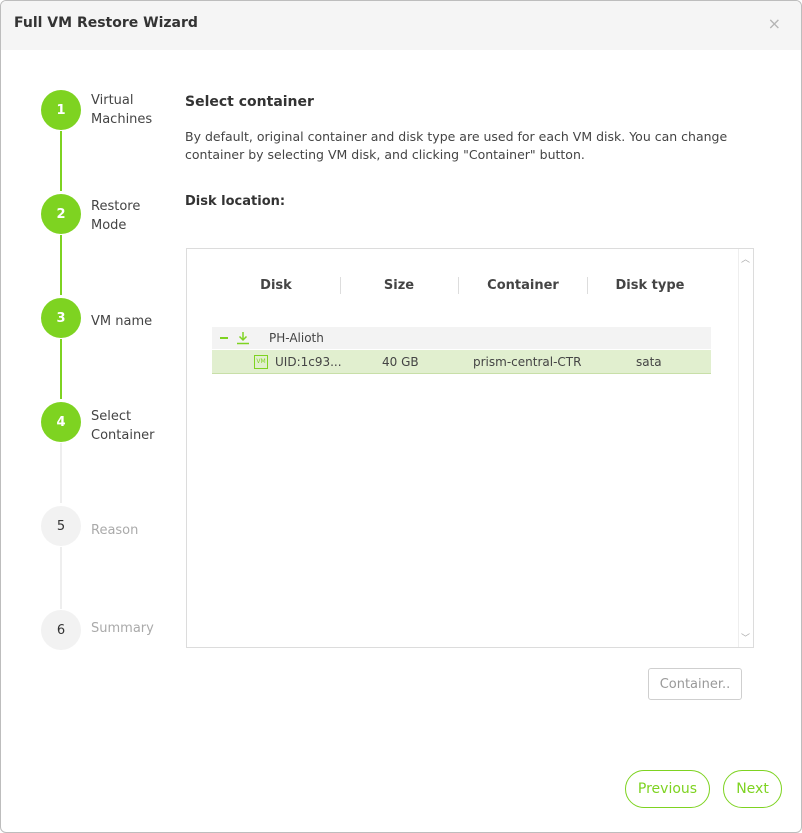 The width and height of the screenshot is (802, 833). What do you see at coordinates (115, 530) in the screenshot?
I see `step-label: Reason` at bounding box center [115, 530].